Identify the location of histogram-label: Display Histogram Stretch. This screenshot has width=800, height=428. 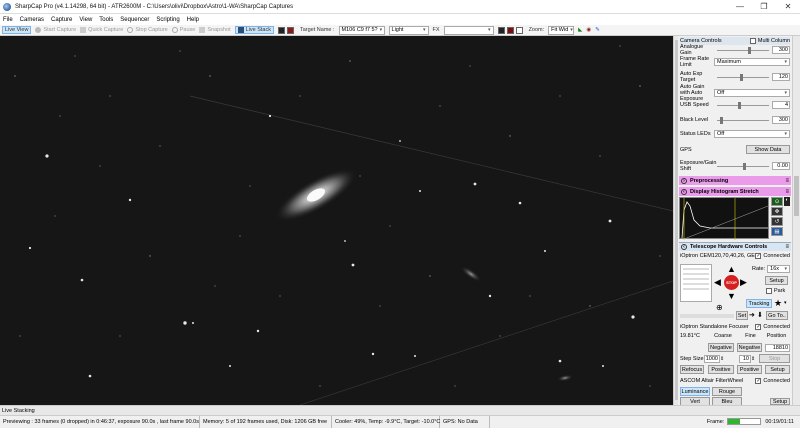
(724, 191).